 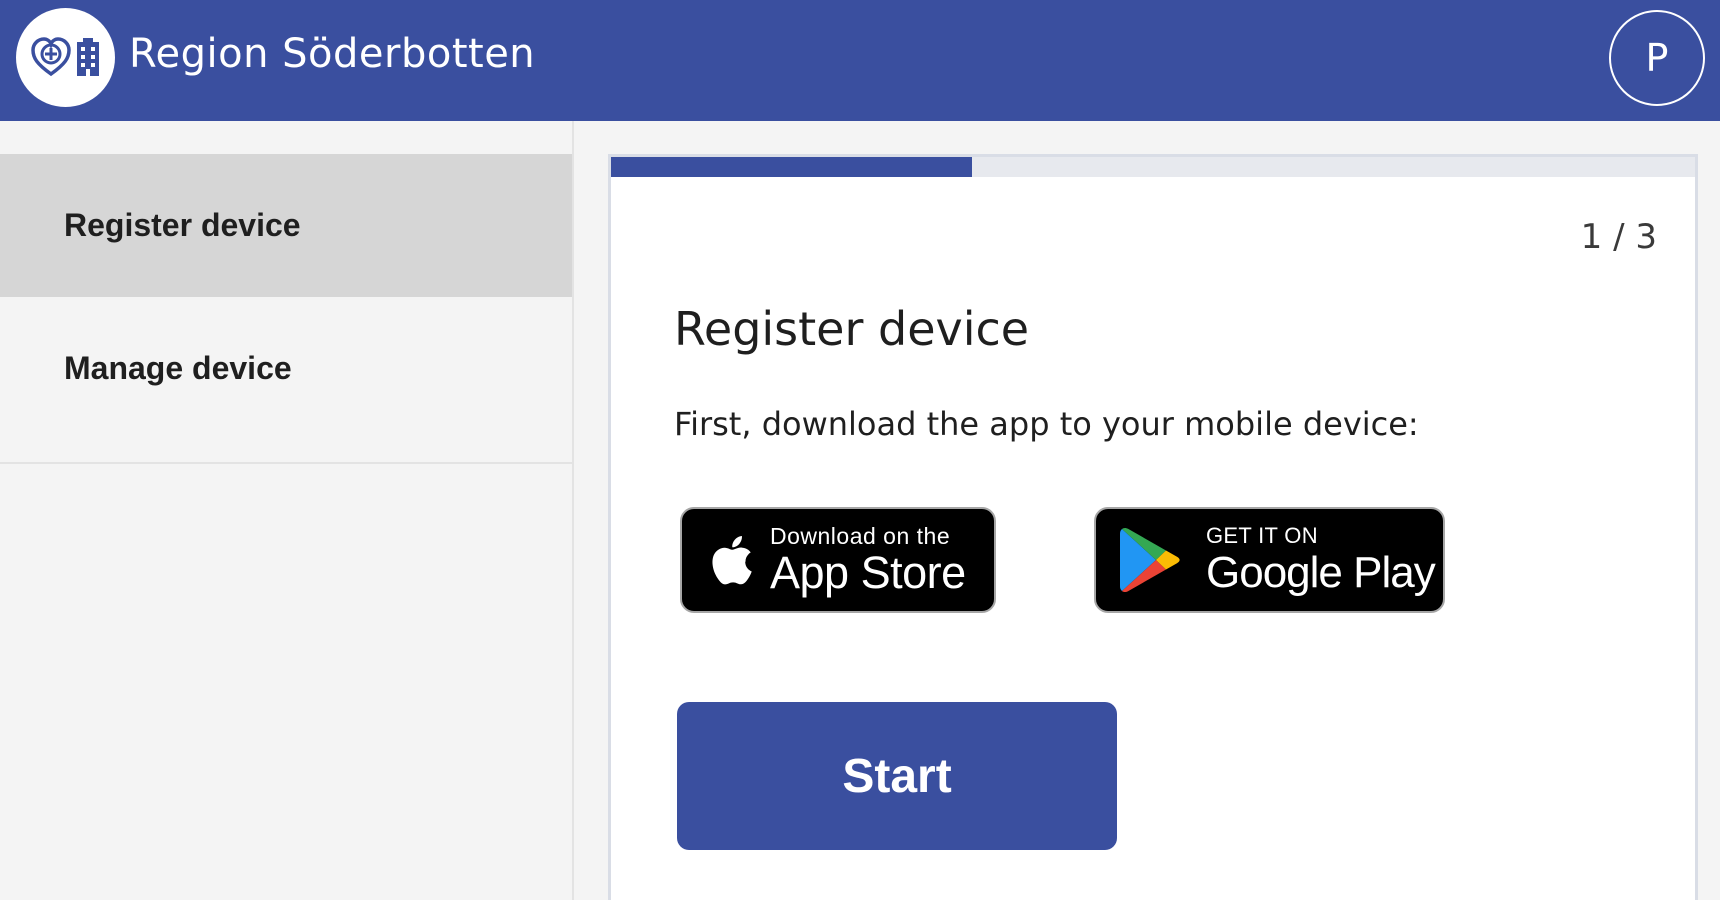 I want to click on sidebar-item-manage-device: Manage device, so click(x=286, y=368).